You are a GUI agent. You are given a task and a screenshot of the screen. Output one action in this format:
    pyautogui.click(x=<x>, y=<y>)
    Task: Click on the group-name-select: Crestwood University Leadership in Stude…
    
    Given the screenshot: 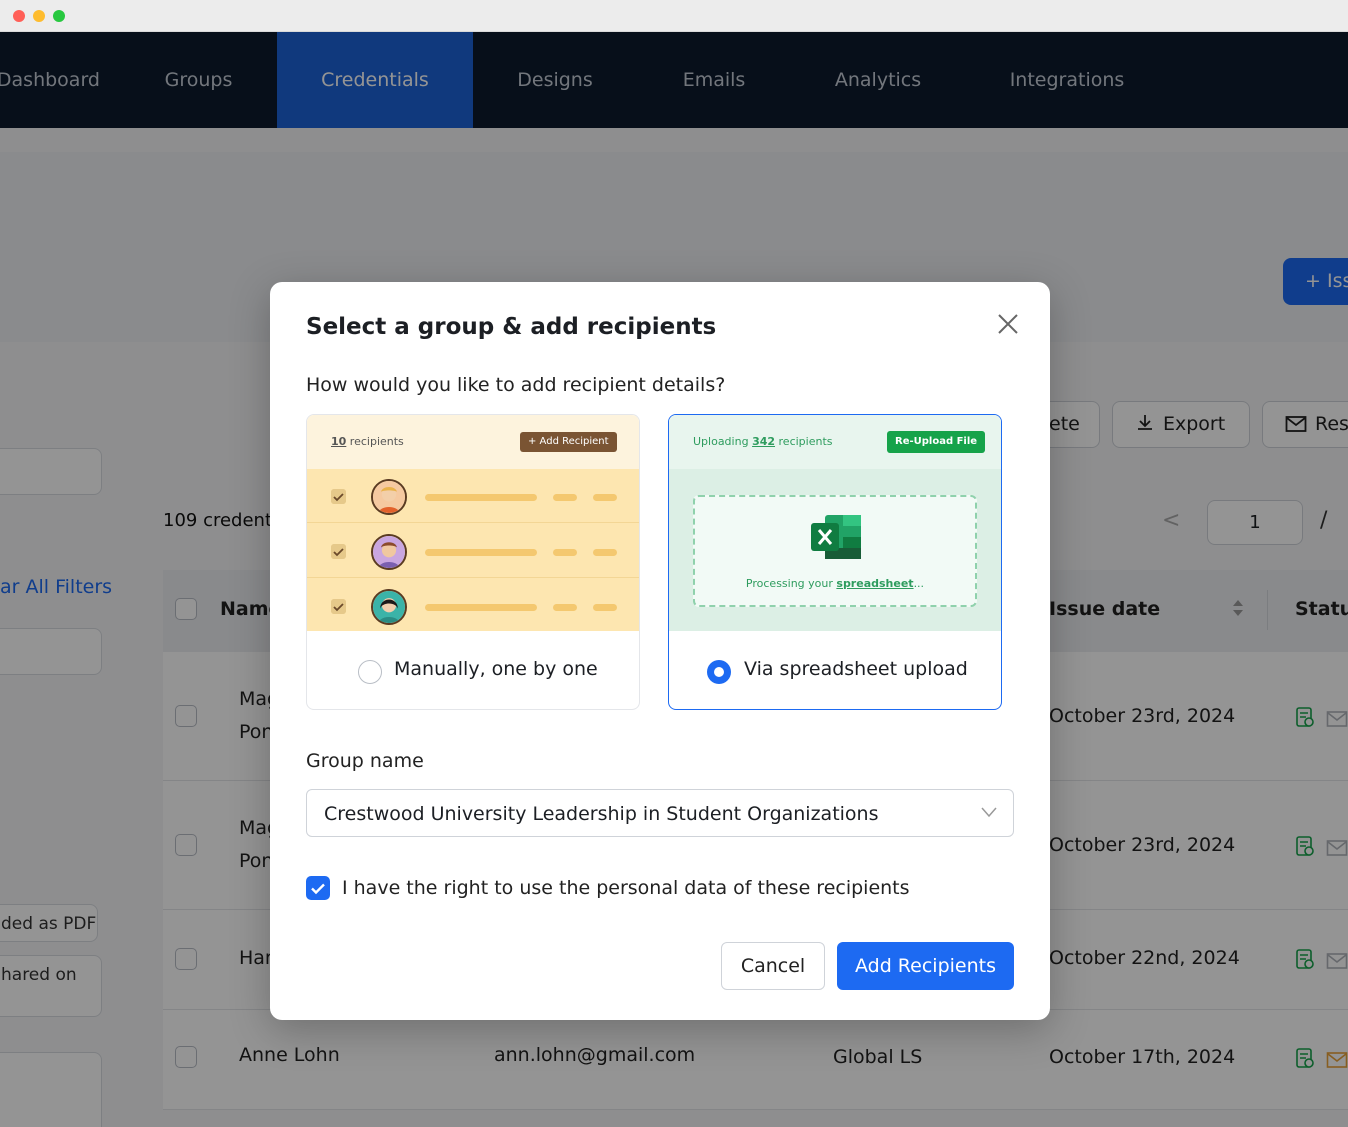 What is the action you would take?
    pyautogui.click(x=660, y=813)
    